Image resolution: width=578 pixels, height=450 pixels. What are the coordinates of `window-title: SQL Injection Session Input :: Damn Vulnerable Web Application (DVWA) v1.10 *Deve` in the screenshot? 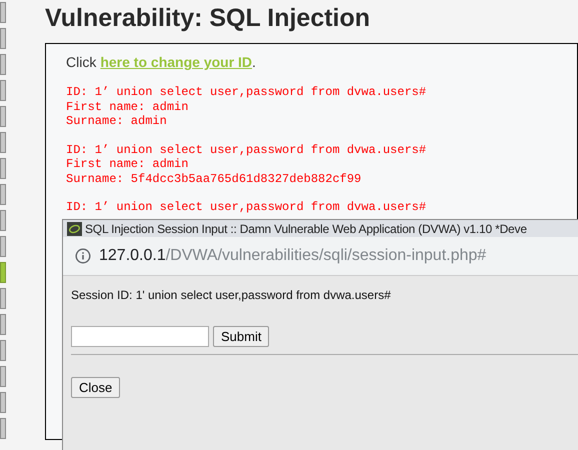 It's located at (306, 229).